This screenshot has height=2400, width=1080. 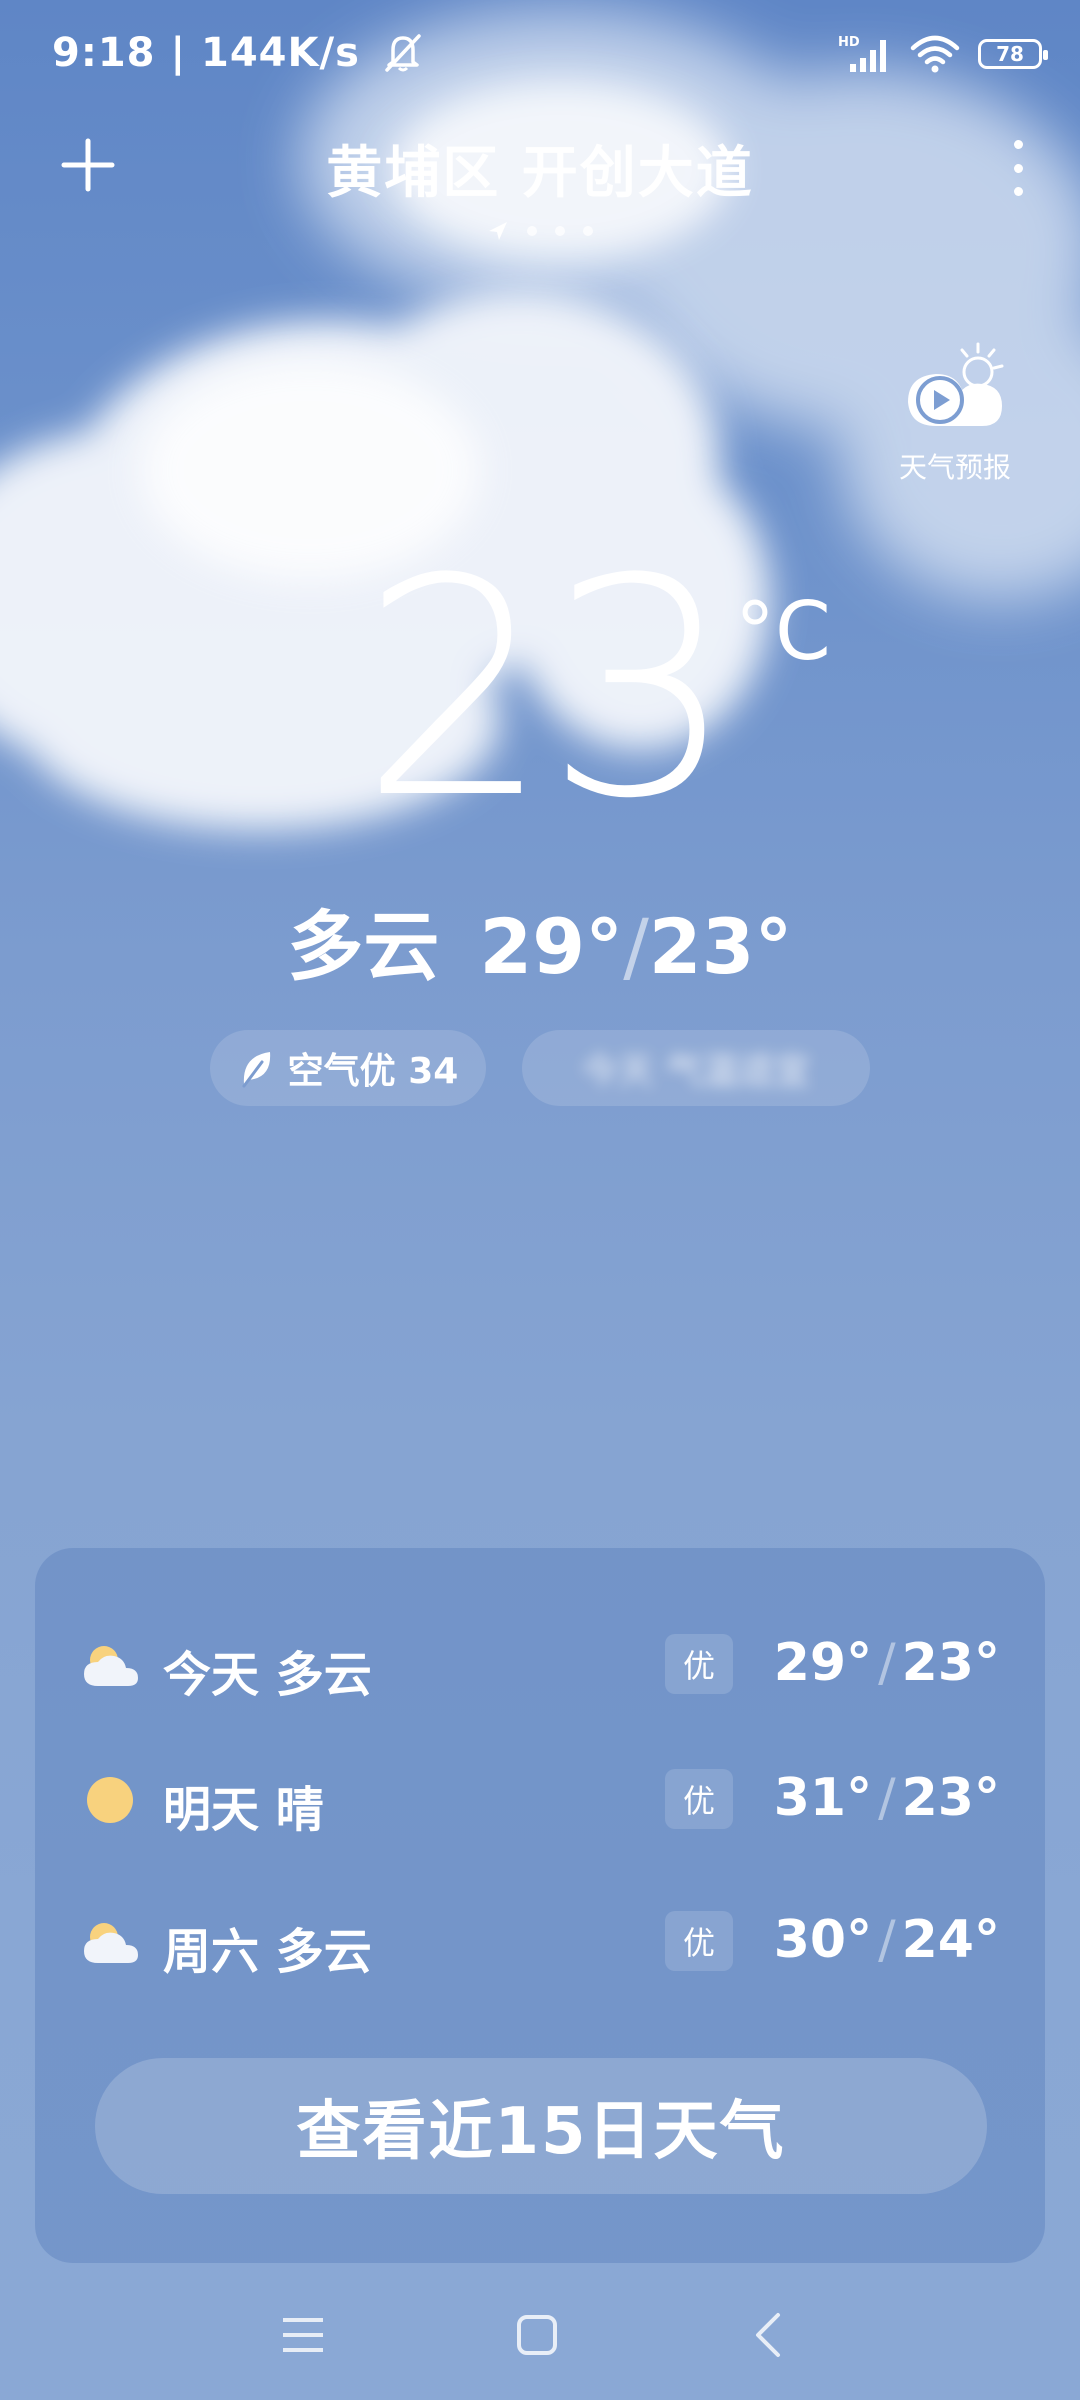 What do you see at coordinates (696, 1071) in the screenshot?
I see `weather-tip-text: 今天 气温适宜` at bounding box center [696, 1071].